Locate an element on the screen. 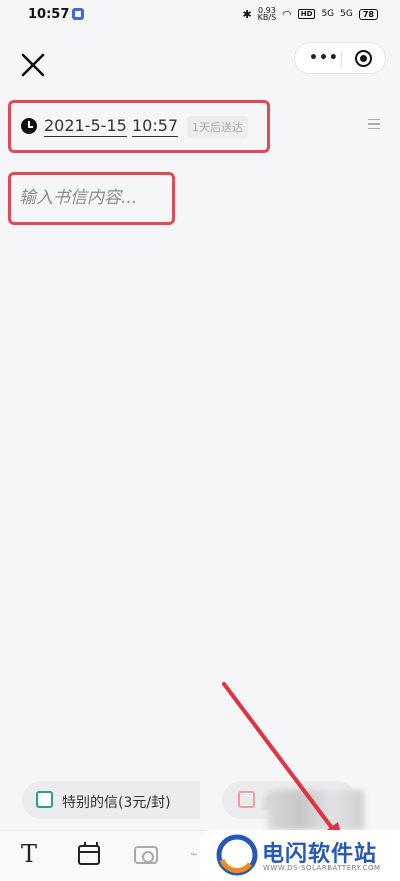  mosaic-blur-patch is located at coordinates (316, 810).